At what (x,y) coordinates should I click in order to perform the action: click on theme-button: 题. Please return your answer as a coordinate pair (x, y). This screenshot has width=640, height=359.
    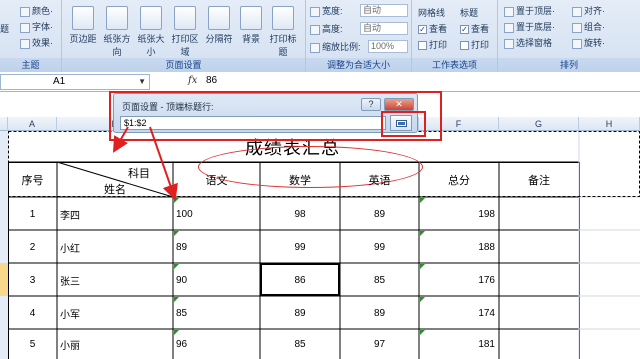
    Looking at the image, I should click on (4, 29).